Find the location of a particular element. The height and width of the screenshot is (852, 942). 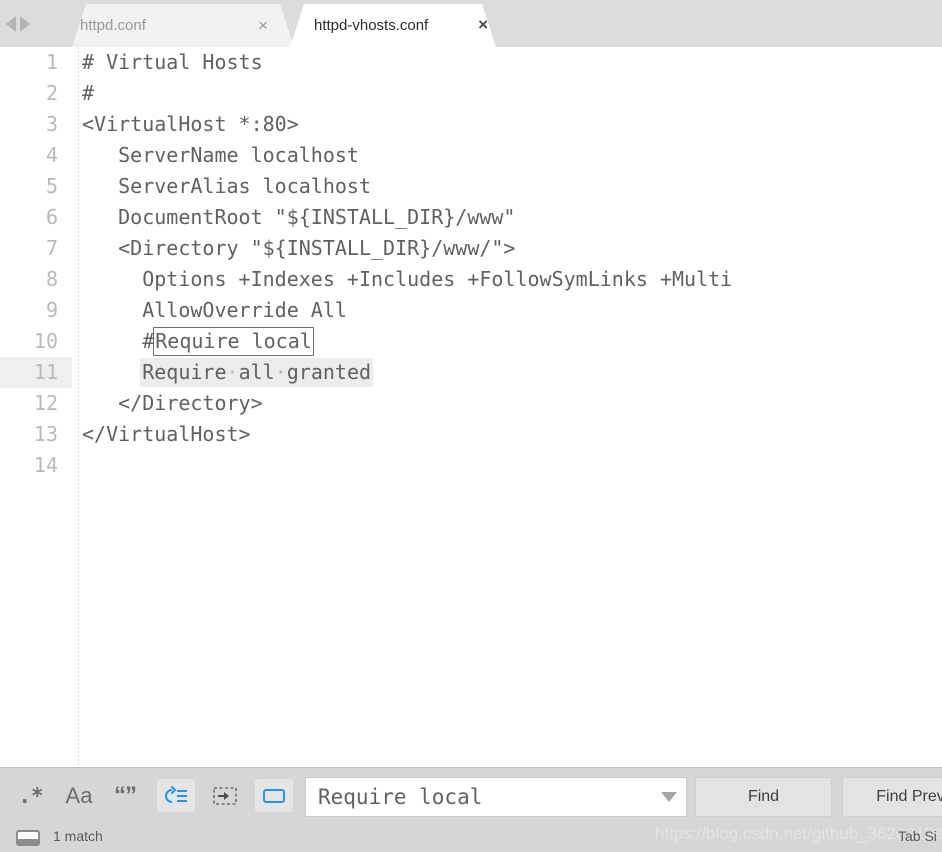

tab-nav-arrows is located at coordinates (28, 24).